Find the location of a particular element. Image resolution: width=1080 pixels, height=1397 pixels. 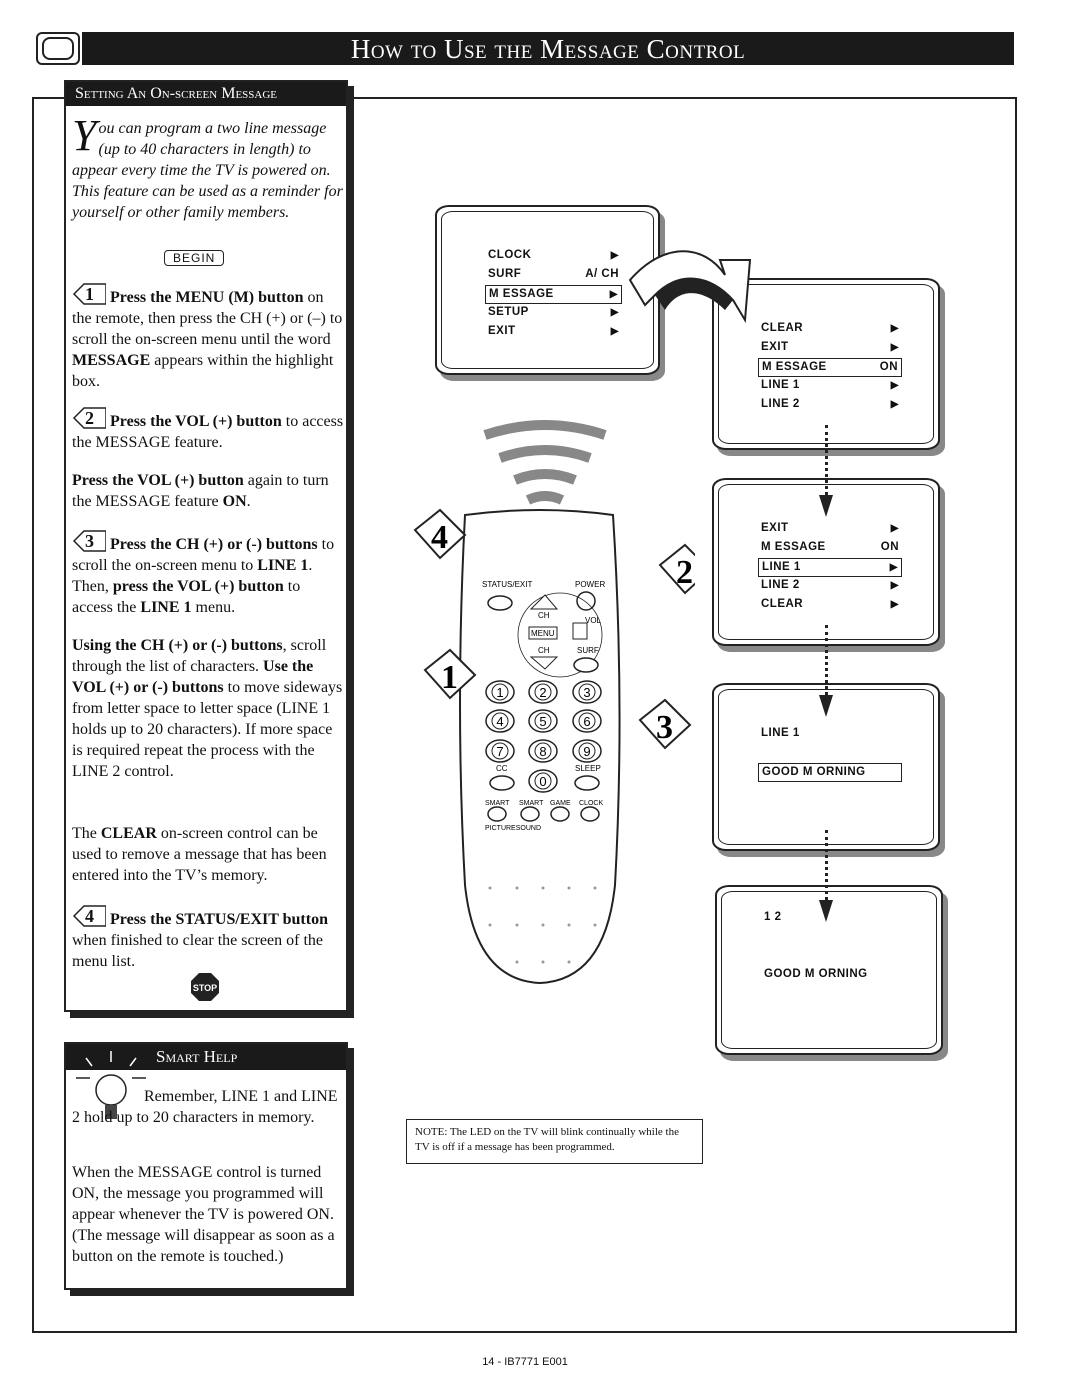

digit-button-4: 4 is located at coordinates (500, 721).